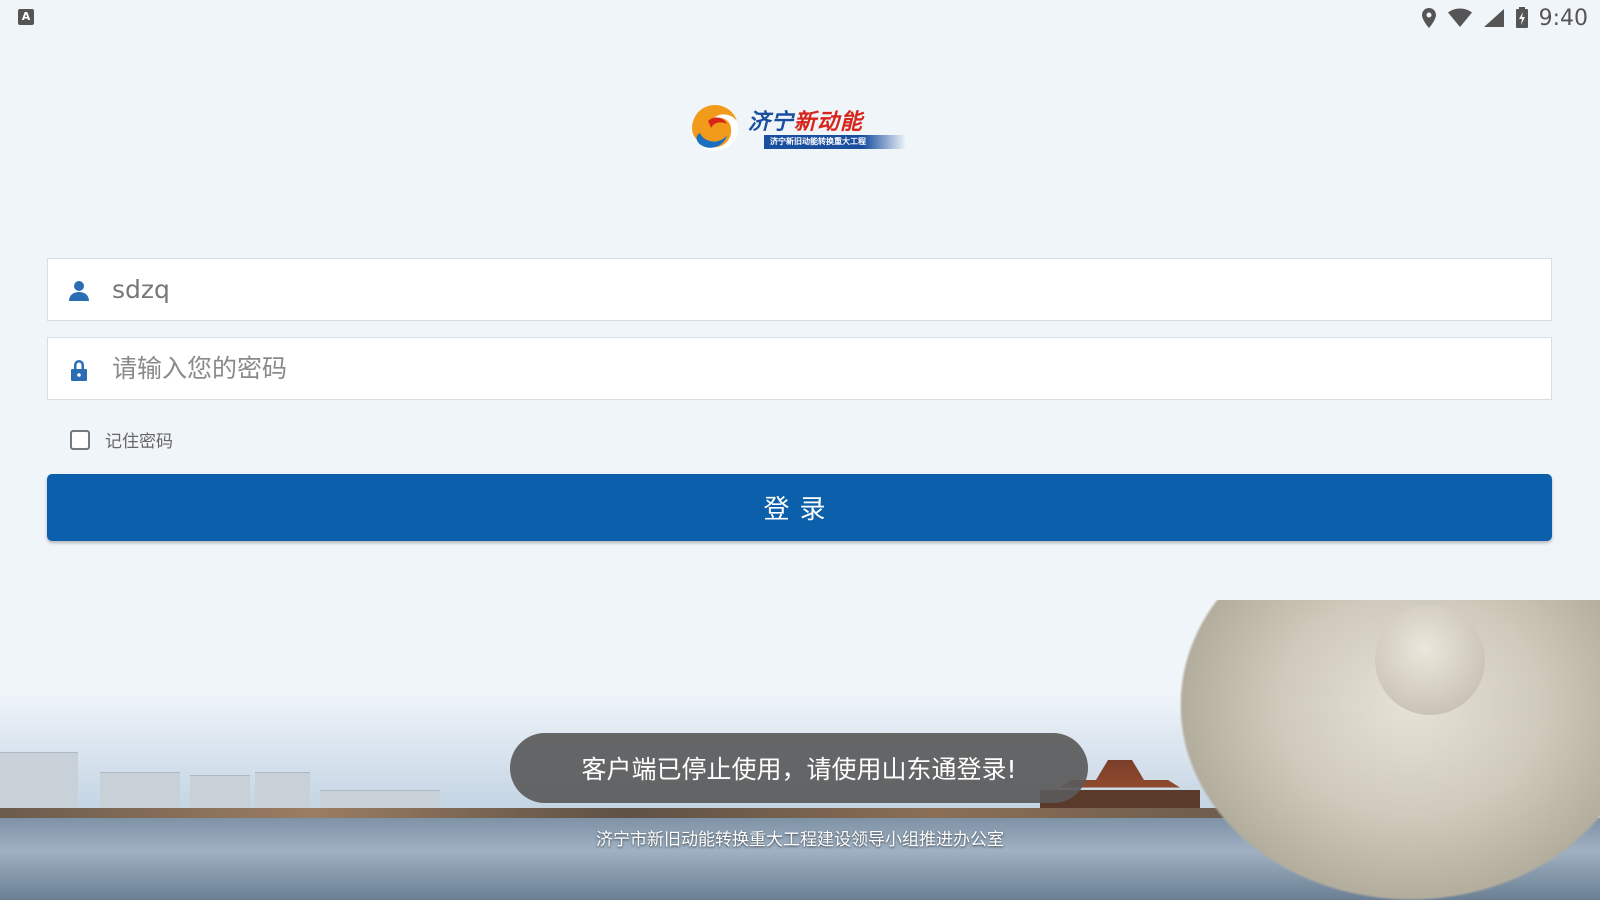 This screenshot has width=1600, height=900. I want to click on battery-icon, so click(1522, 18).